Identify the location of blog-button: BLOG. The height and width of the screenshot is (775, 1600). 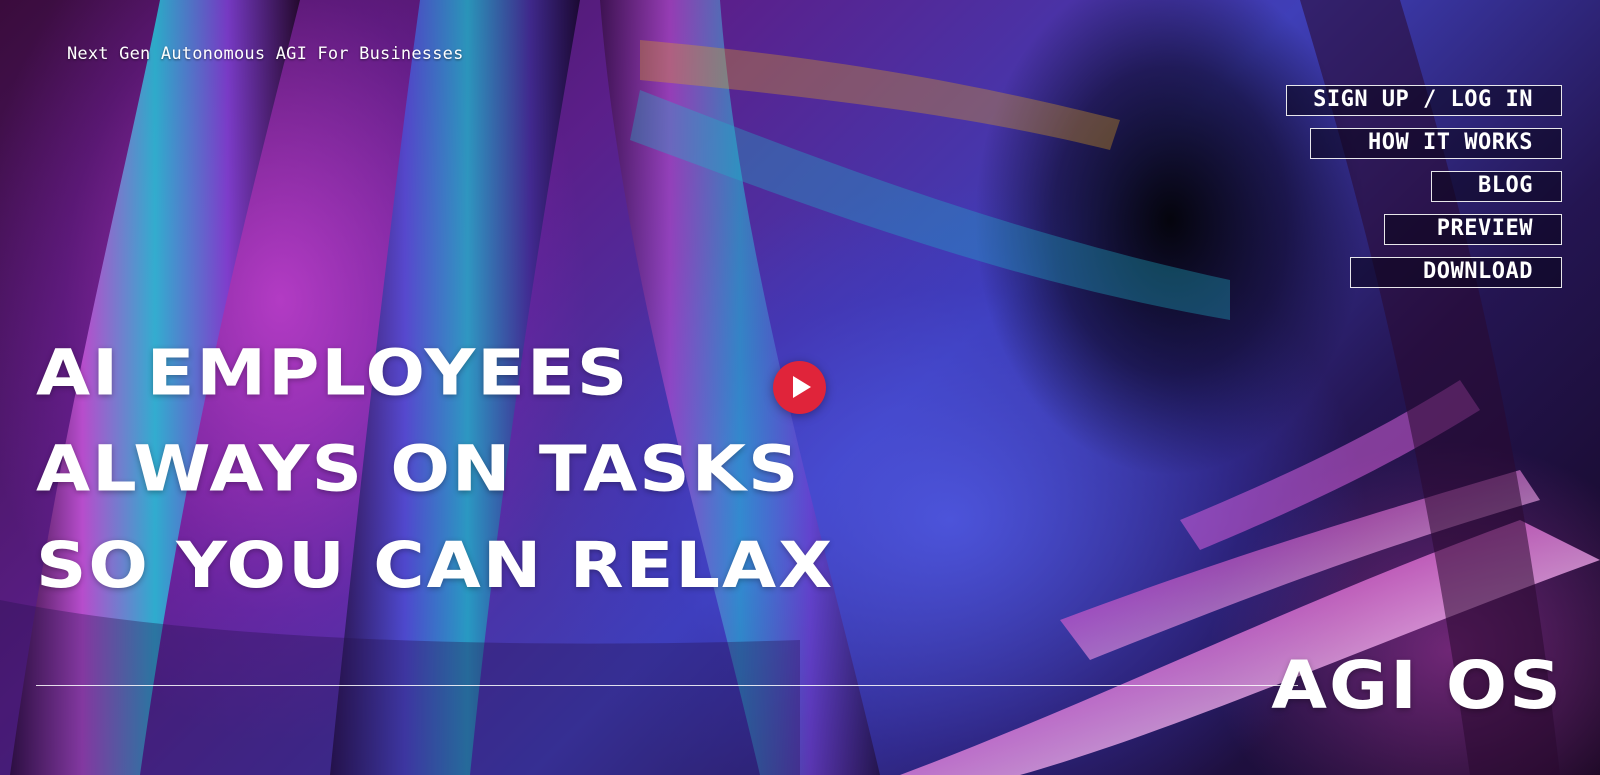
(1496, 186).